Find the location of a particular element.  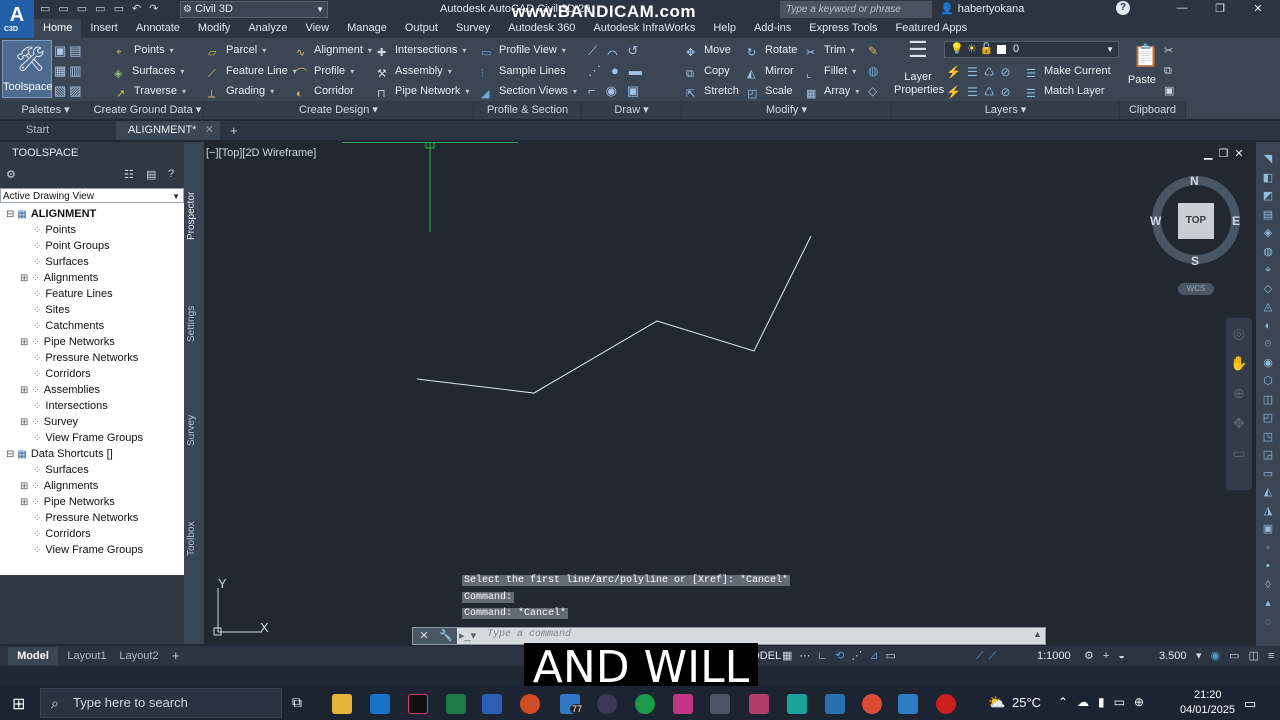

tree-item: ⊞ ⁘ Survey is located at coordinates (49, 422).